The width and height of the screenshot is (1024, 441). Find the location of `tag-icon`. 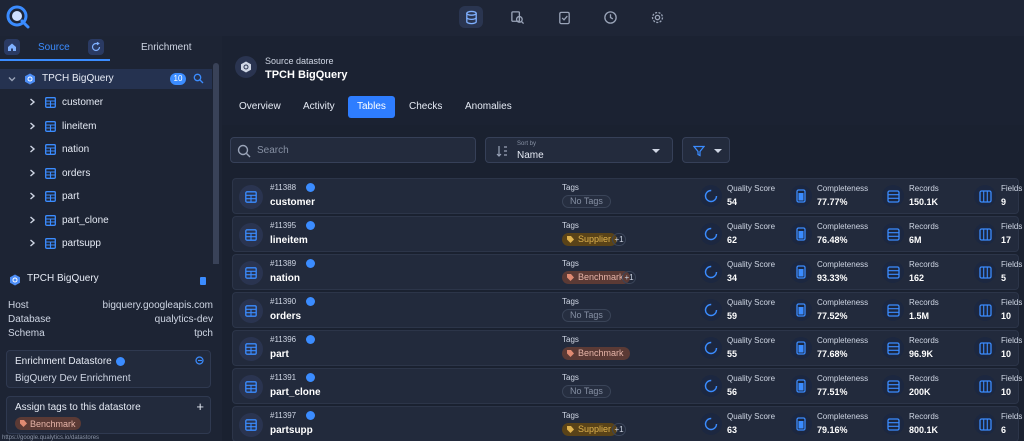

tag-icon is located at coordinates (570, 429).